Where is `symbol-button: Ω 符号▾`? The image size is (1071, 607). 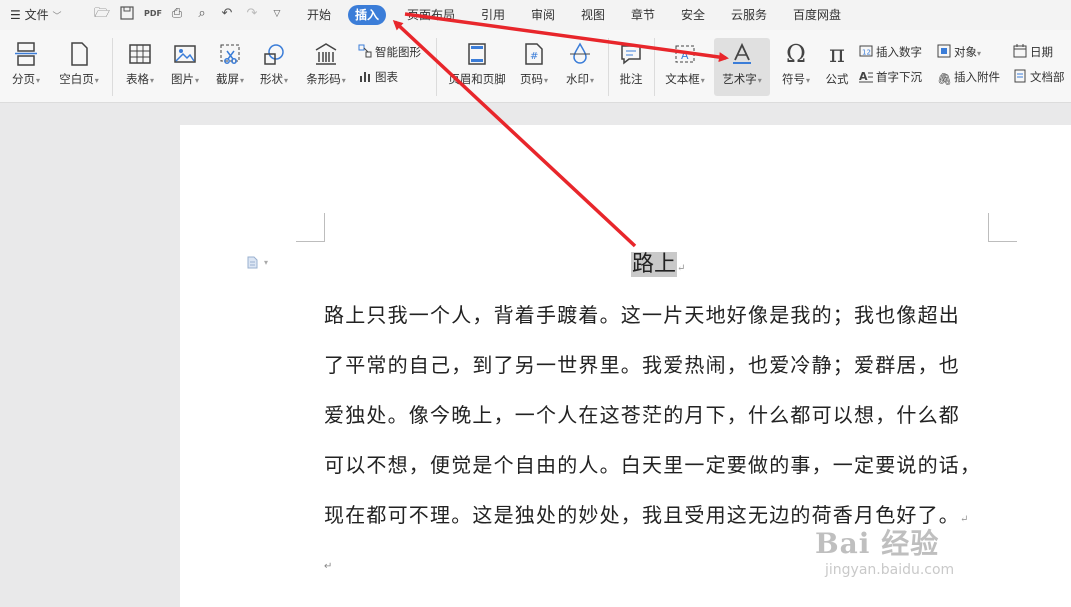 symbol-button: Ω 符号▾ is located at coordinates (796, 67).